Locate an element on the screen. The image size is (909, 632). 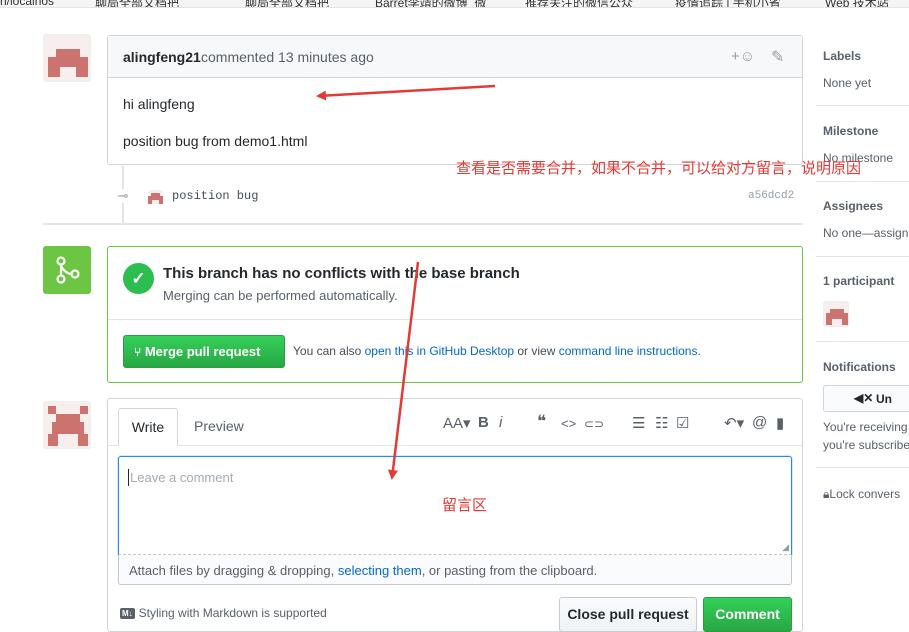
annotation-merge-note: 查看是否需要合并，如果不合并，可以给对方留言，说明原因 is located at coordinates (659, 168).